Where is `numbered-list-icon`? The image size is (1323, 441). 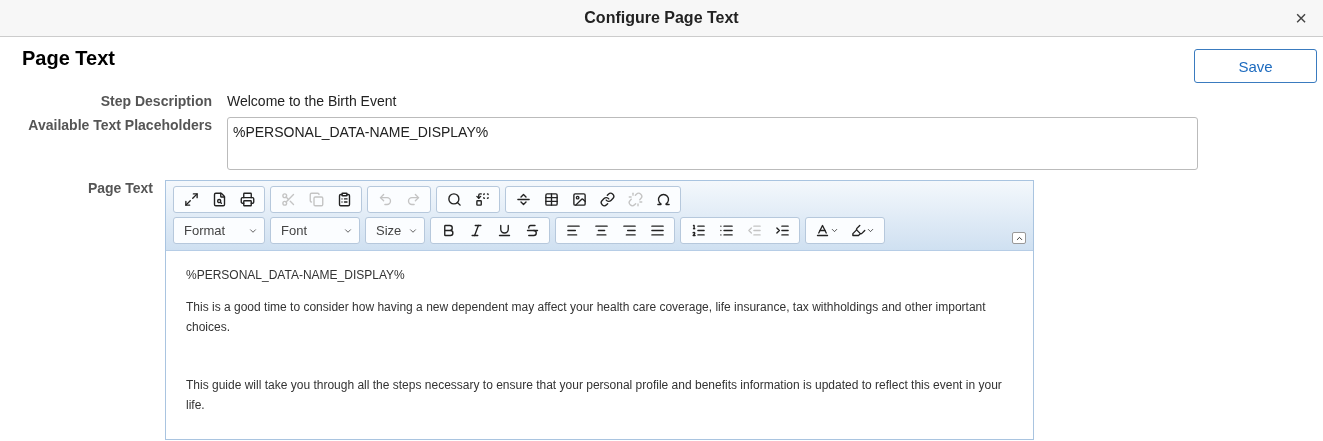 numbered-list-icon is located at coordinates (698, 230).